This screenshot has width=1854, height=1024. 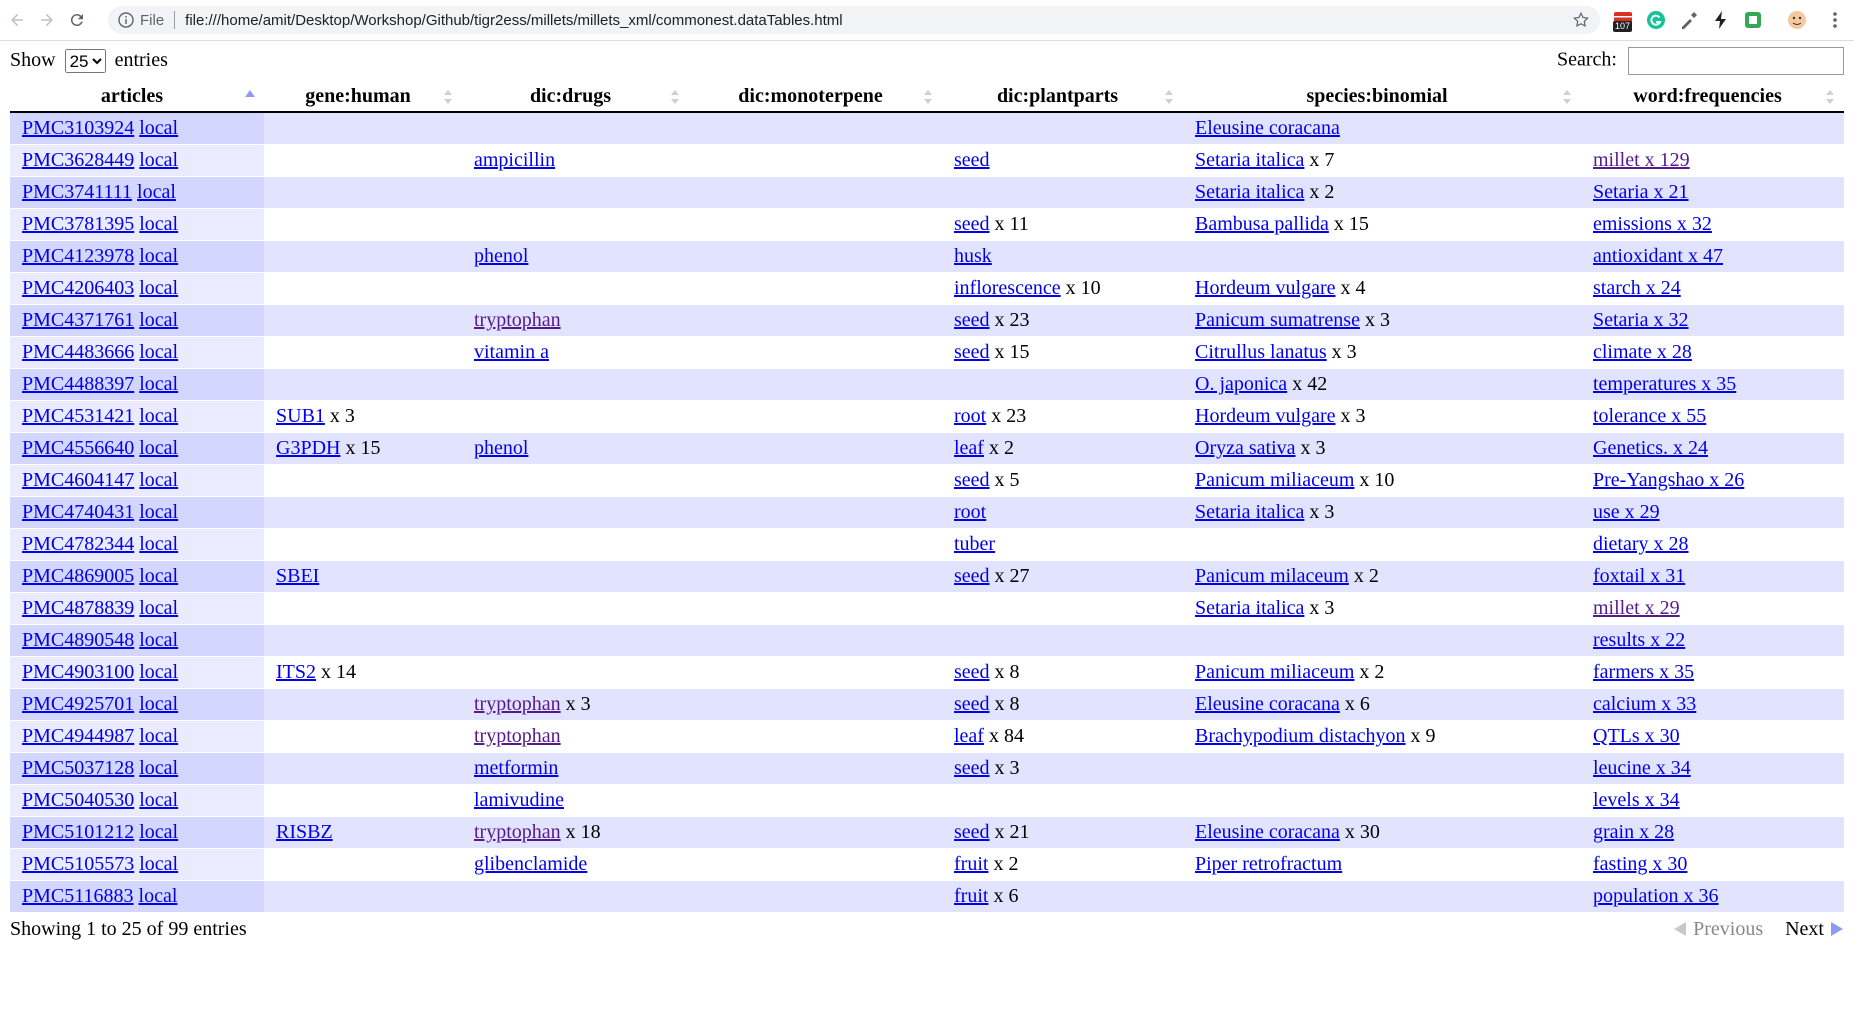 What do you see at coordinates (516, 768) in the screenshot?
I see `drug-link: metformin` at bounding box center [516, 768].